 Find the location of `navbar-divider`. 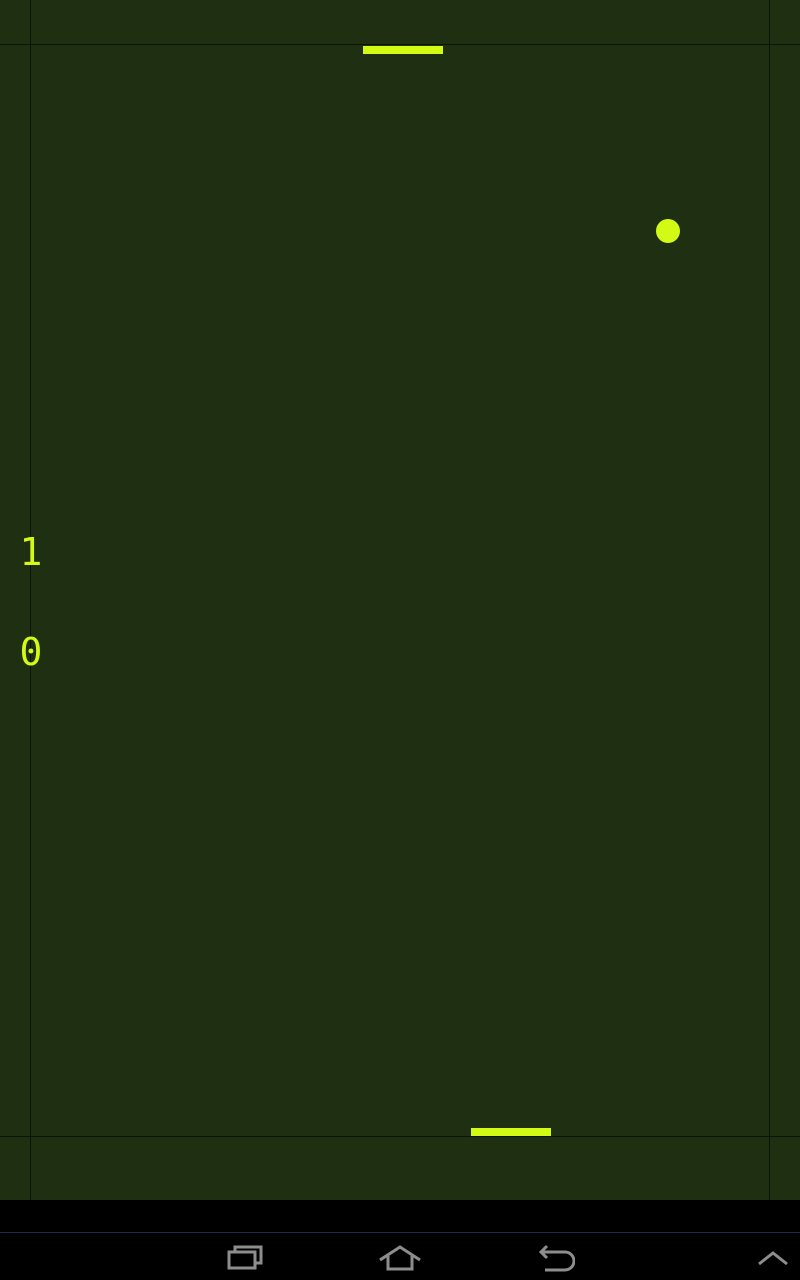

navbar-divider is located at coordinates (400, 1232).